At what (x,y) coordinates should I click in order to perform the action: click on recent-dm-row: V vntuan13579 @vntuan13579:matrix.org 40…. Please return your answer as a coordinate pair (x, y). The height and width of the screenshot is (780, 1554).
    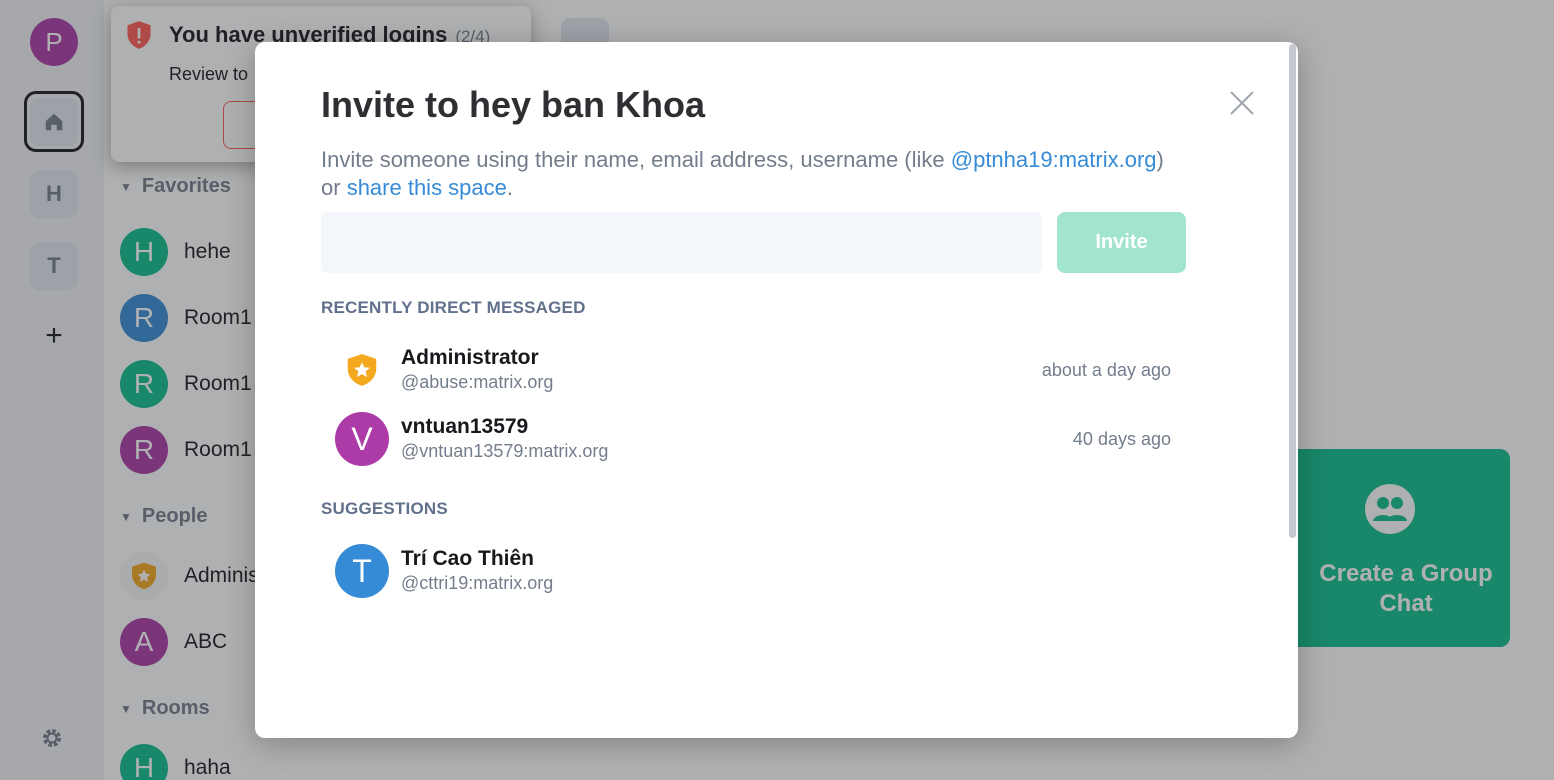
    Looking at the image, I should click on (755, 439).